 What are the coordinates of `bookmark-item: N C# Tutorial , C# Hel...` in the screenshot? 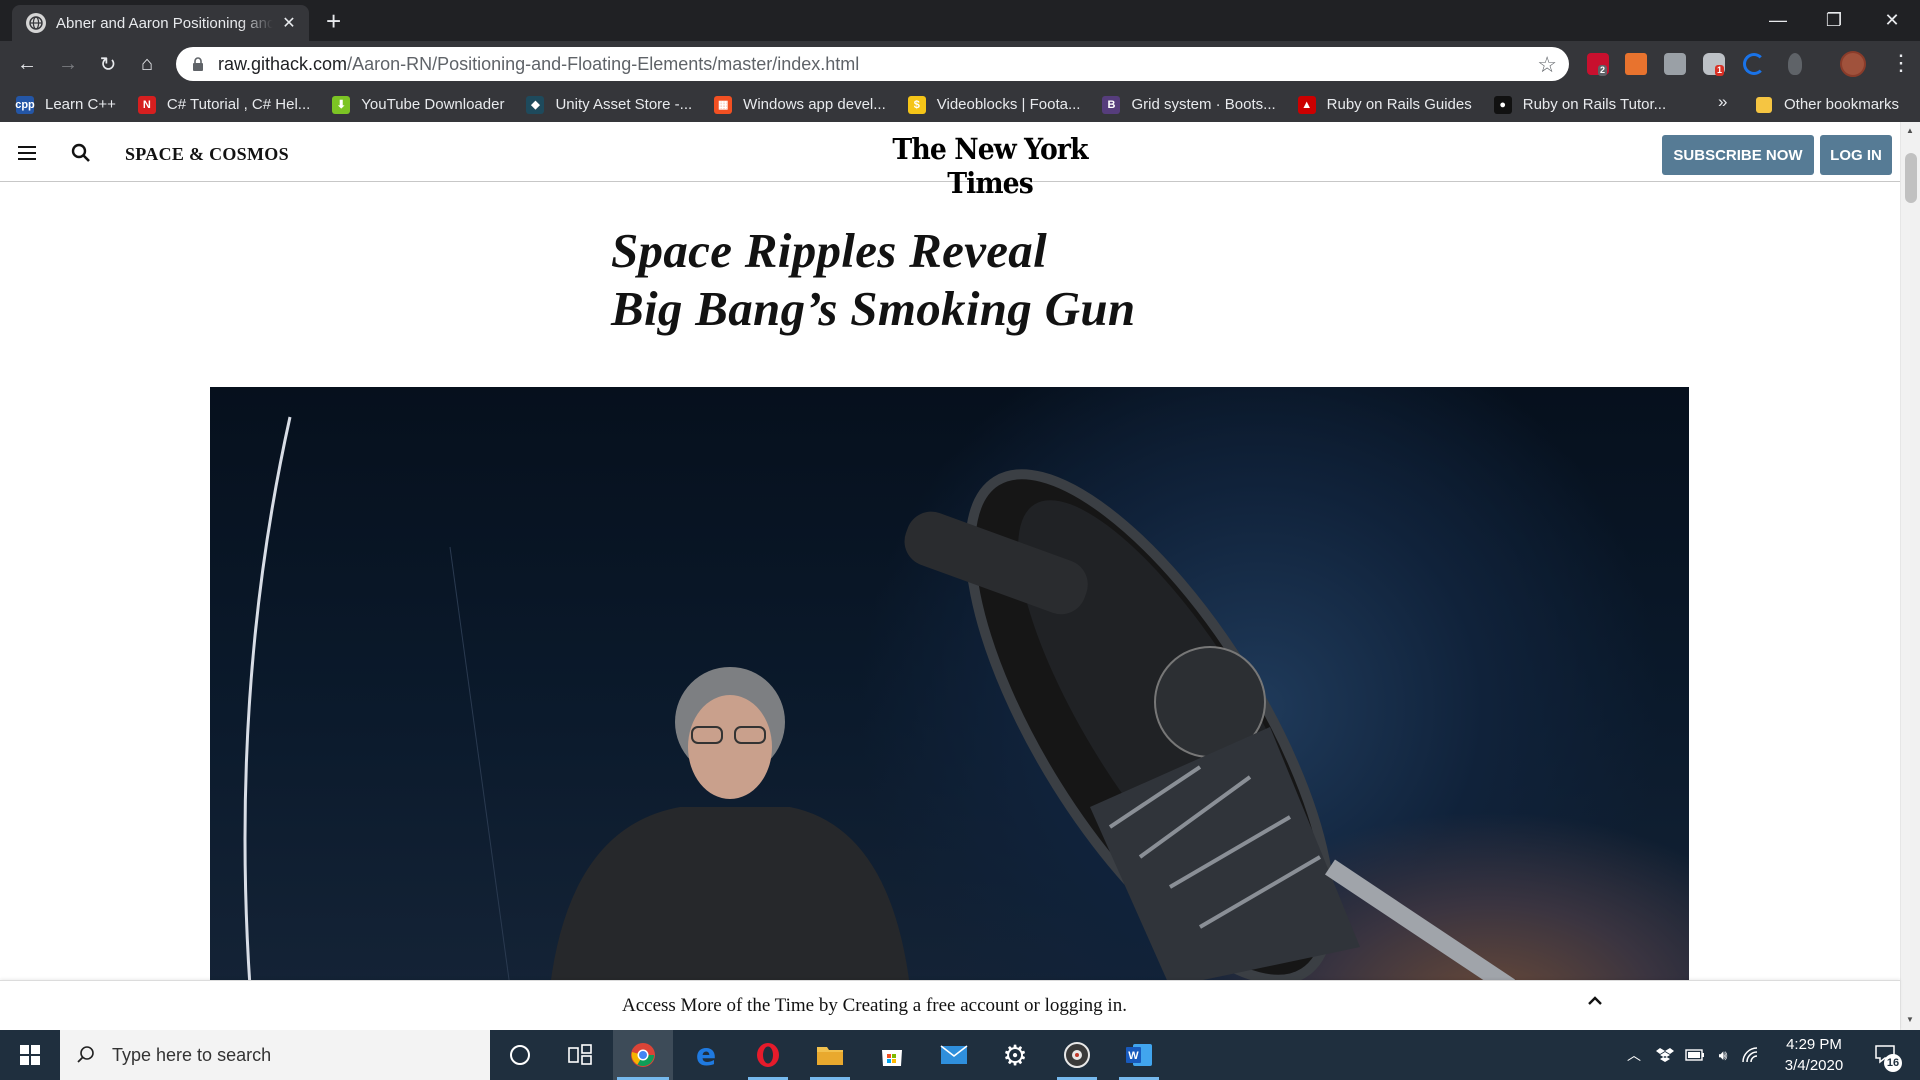 It's located at (224, 104).